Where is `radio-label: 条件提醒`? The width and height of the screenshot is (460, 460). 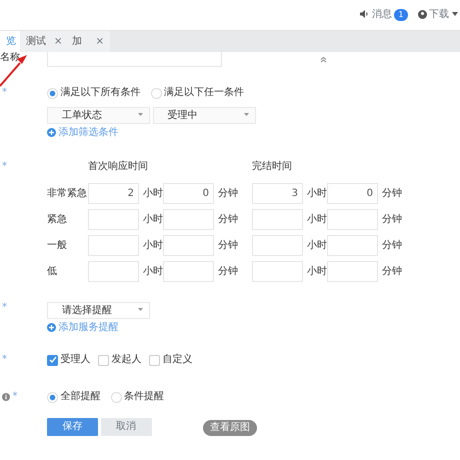 radio-label: 条件提醒 is located at coordinates (144, 397).